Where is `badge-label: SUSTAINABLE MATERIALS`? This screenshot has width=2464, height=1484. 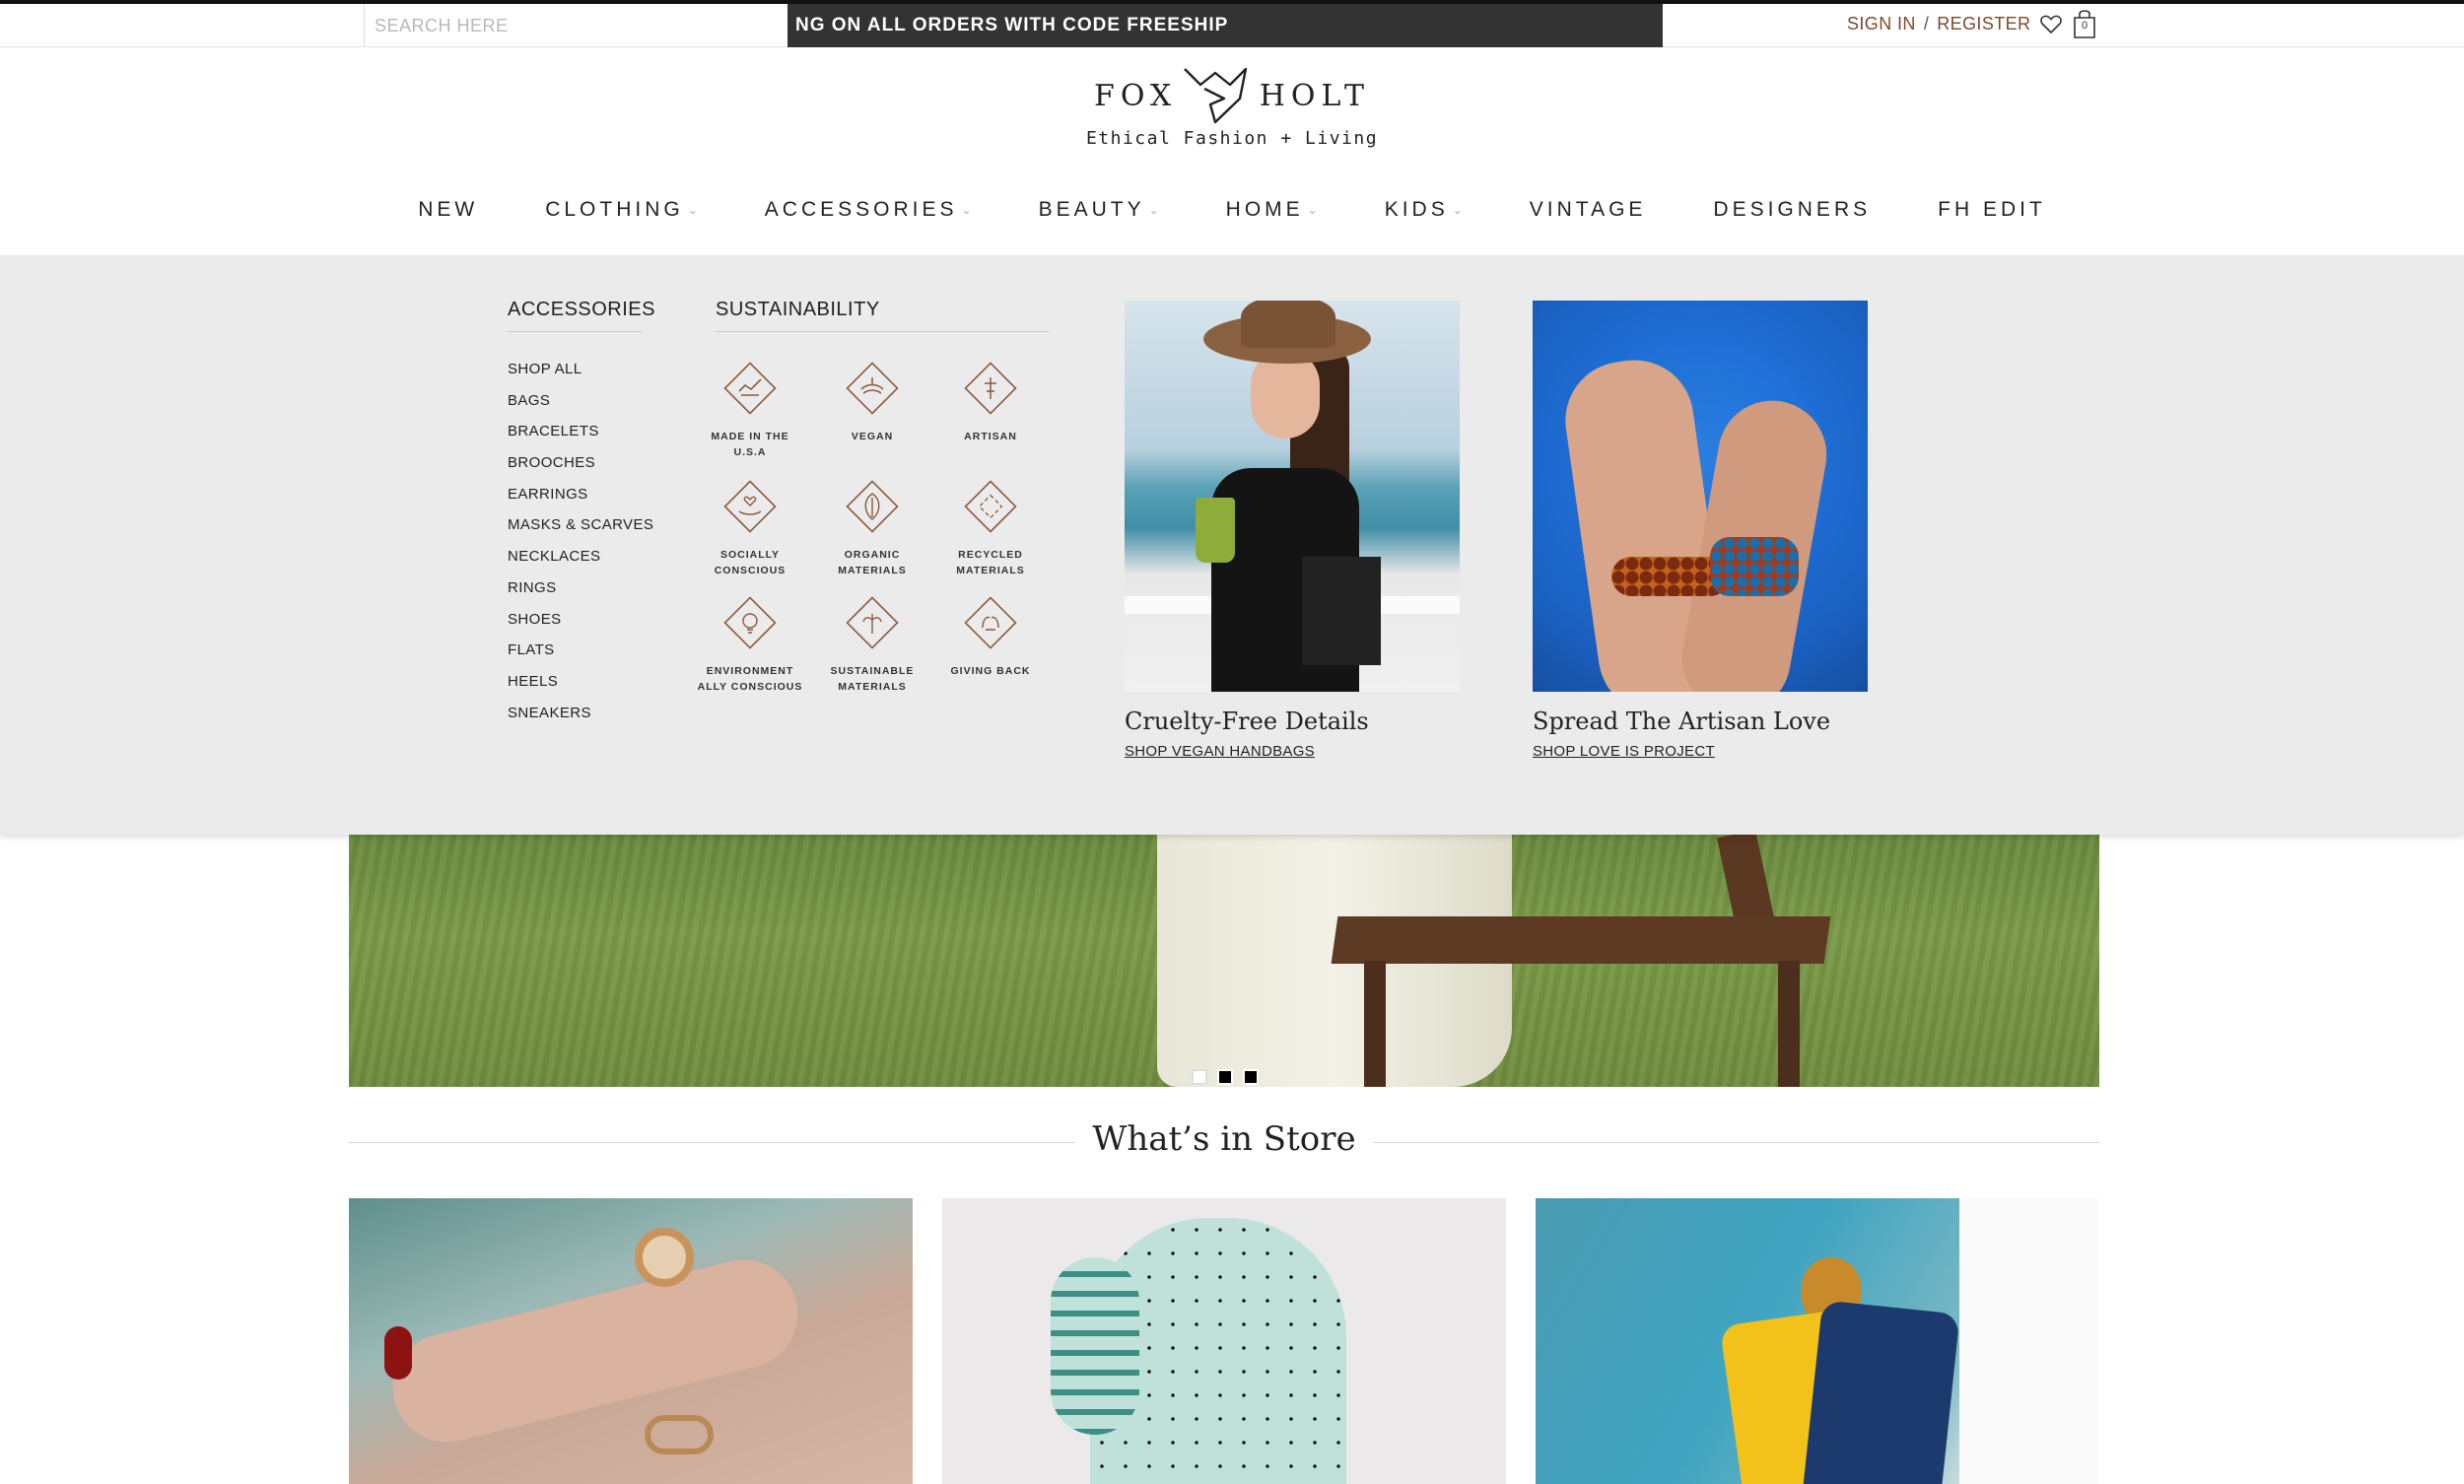 badge-label: SUSTAINABLE MATERIALS is located at coordinates (872, 679).